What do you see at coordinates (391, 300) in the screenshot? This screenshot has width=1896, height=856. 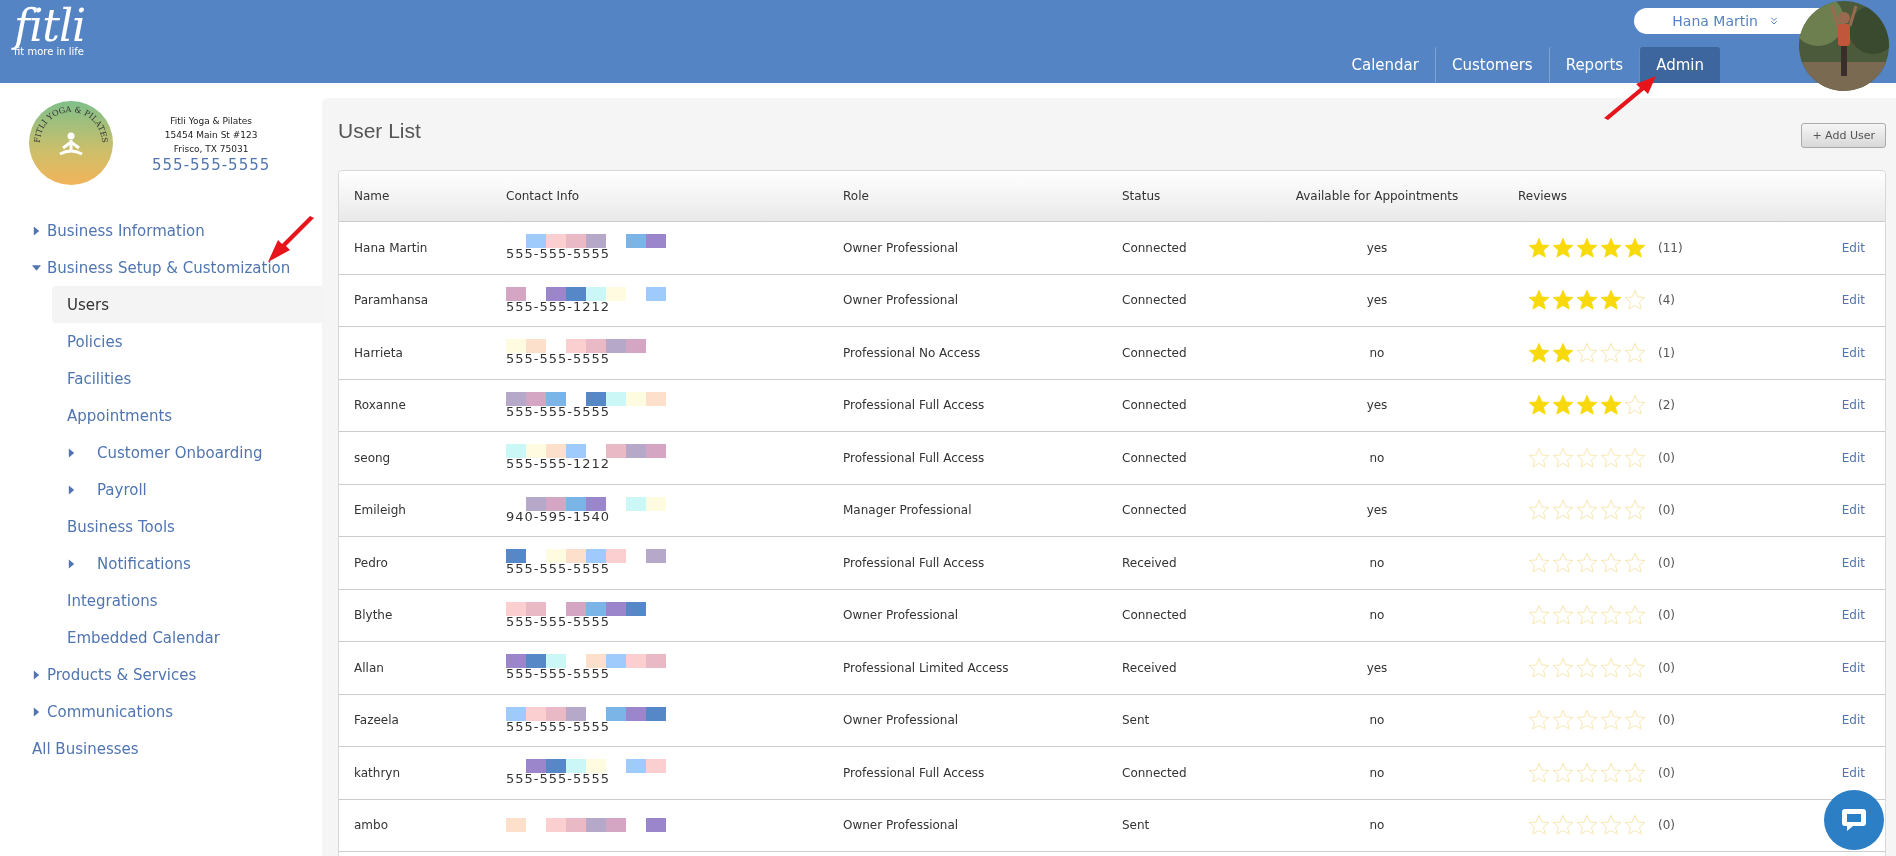 I see `table-cell-text: Paramhansa` at bounding box center [391, 300].